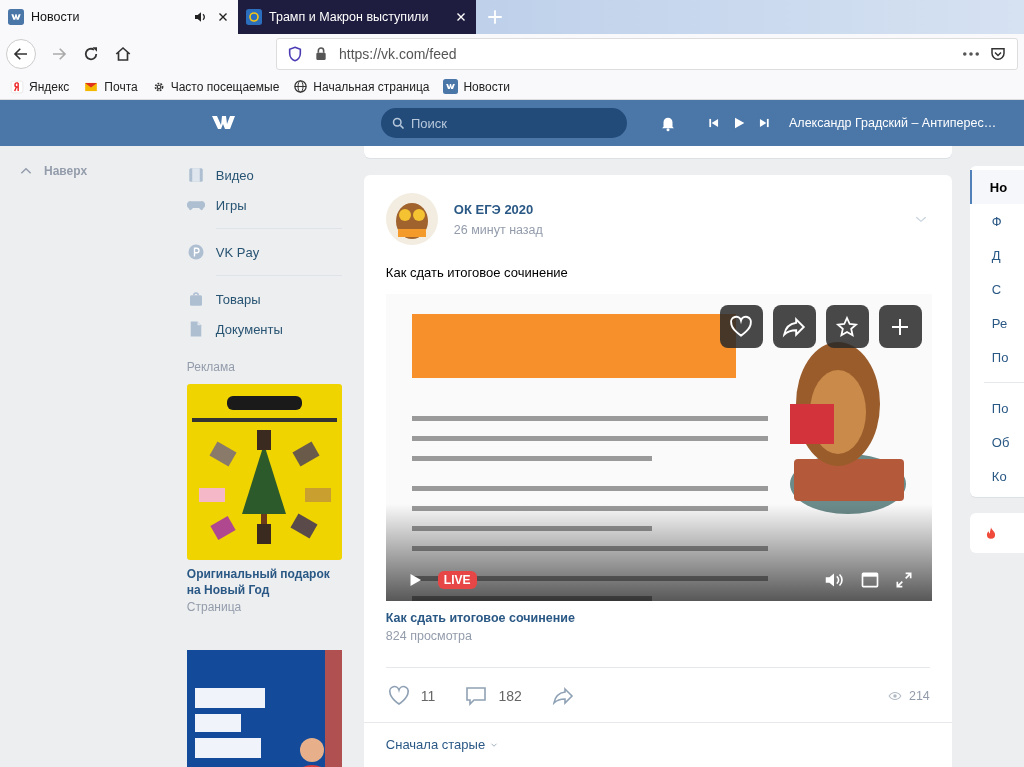 Image resolution: width=1024 pixels, height=767 pixels. I want to click on browser-tab: Трамп и Макрон выступили, so click(357, 17).